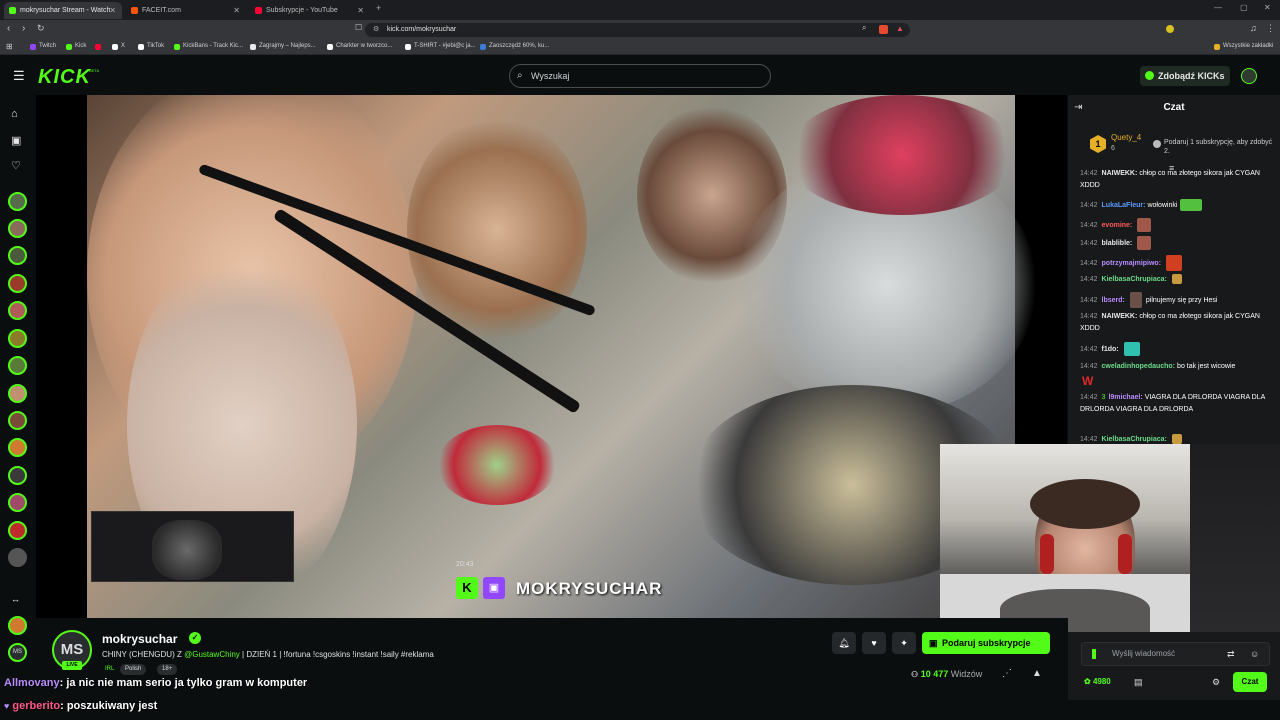  What do you see at coordinates (1175, 280) in the screenshot?
I see `chat-message: 14:42 KielbasaChrupiaca:` at bounding box center [1175, 280].